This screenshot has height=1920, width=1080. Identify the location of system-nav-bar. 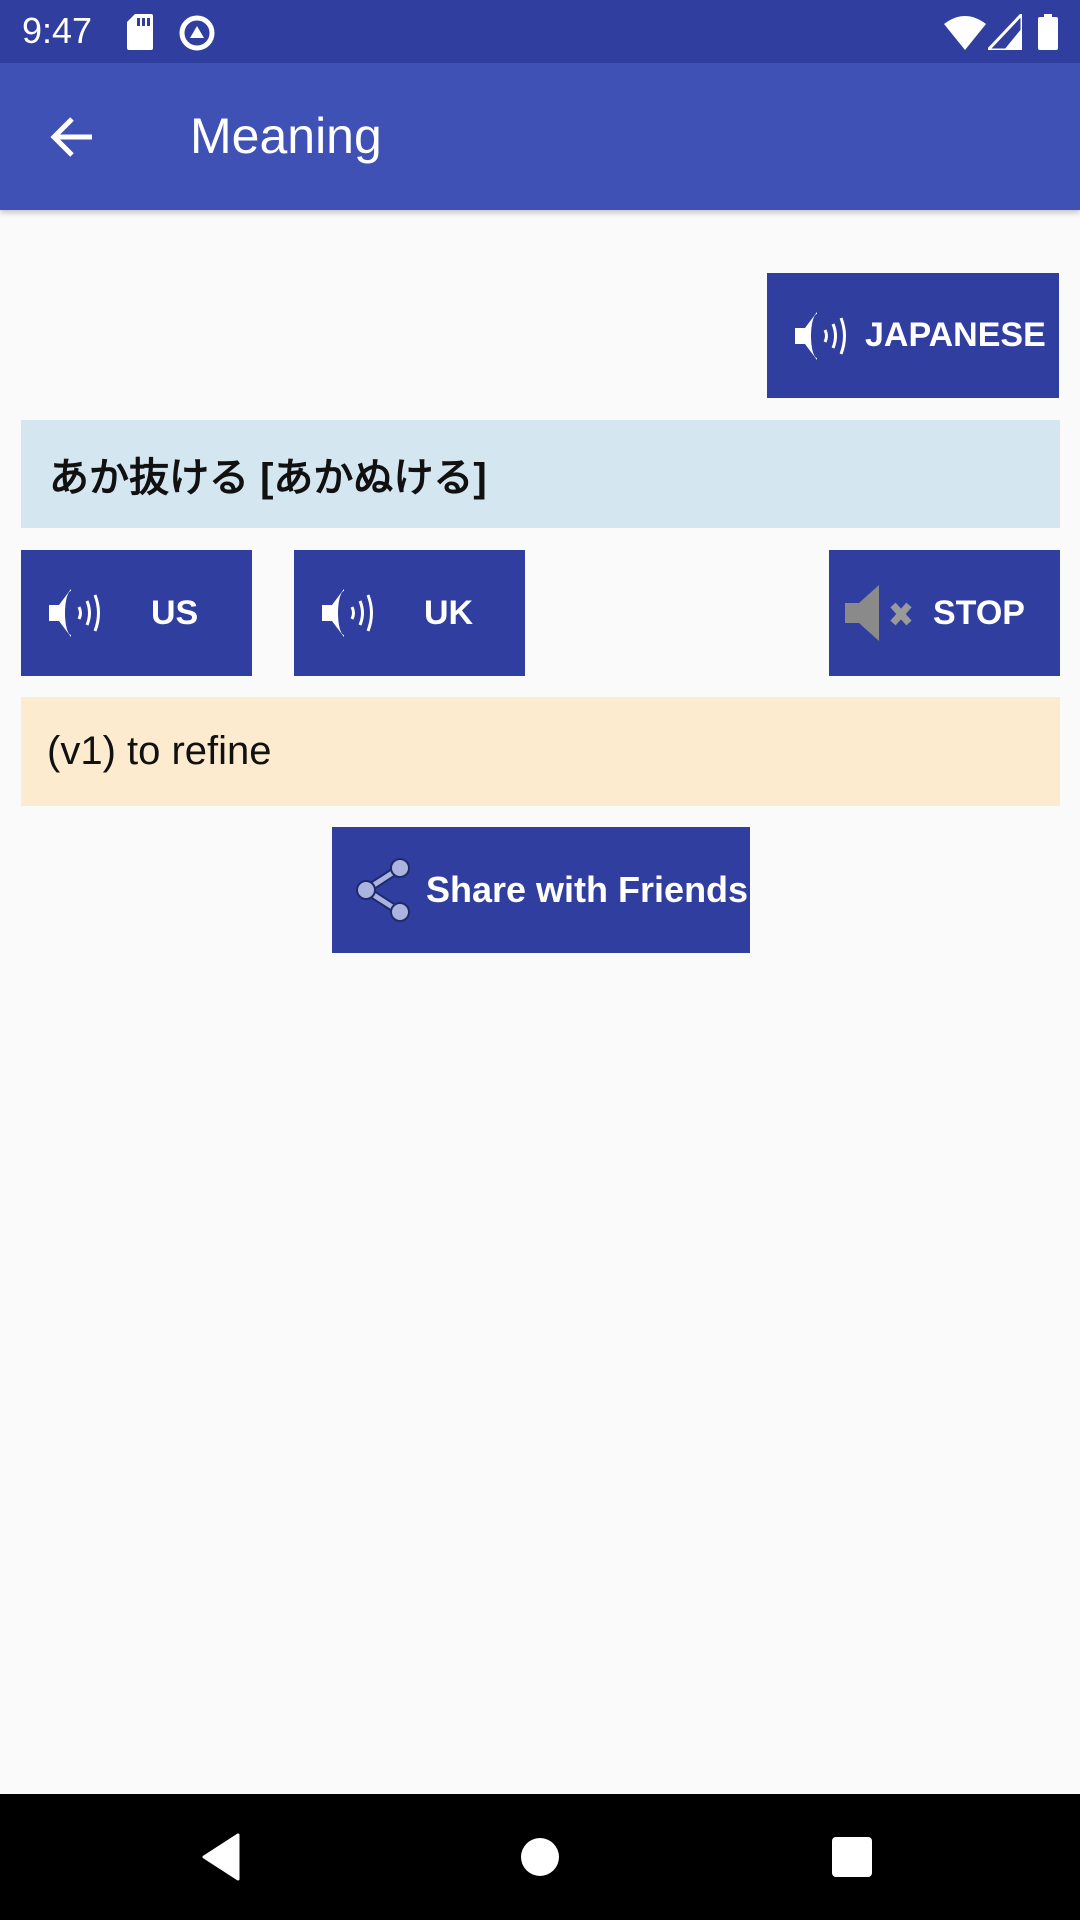
(540, 1857).